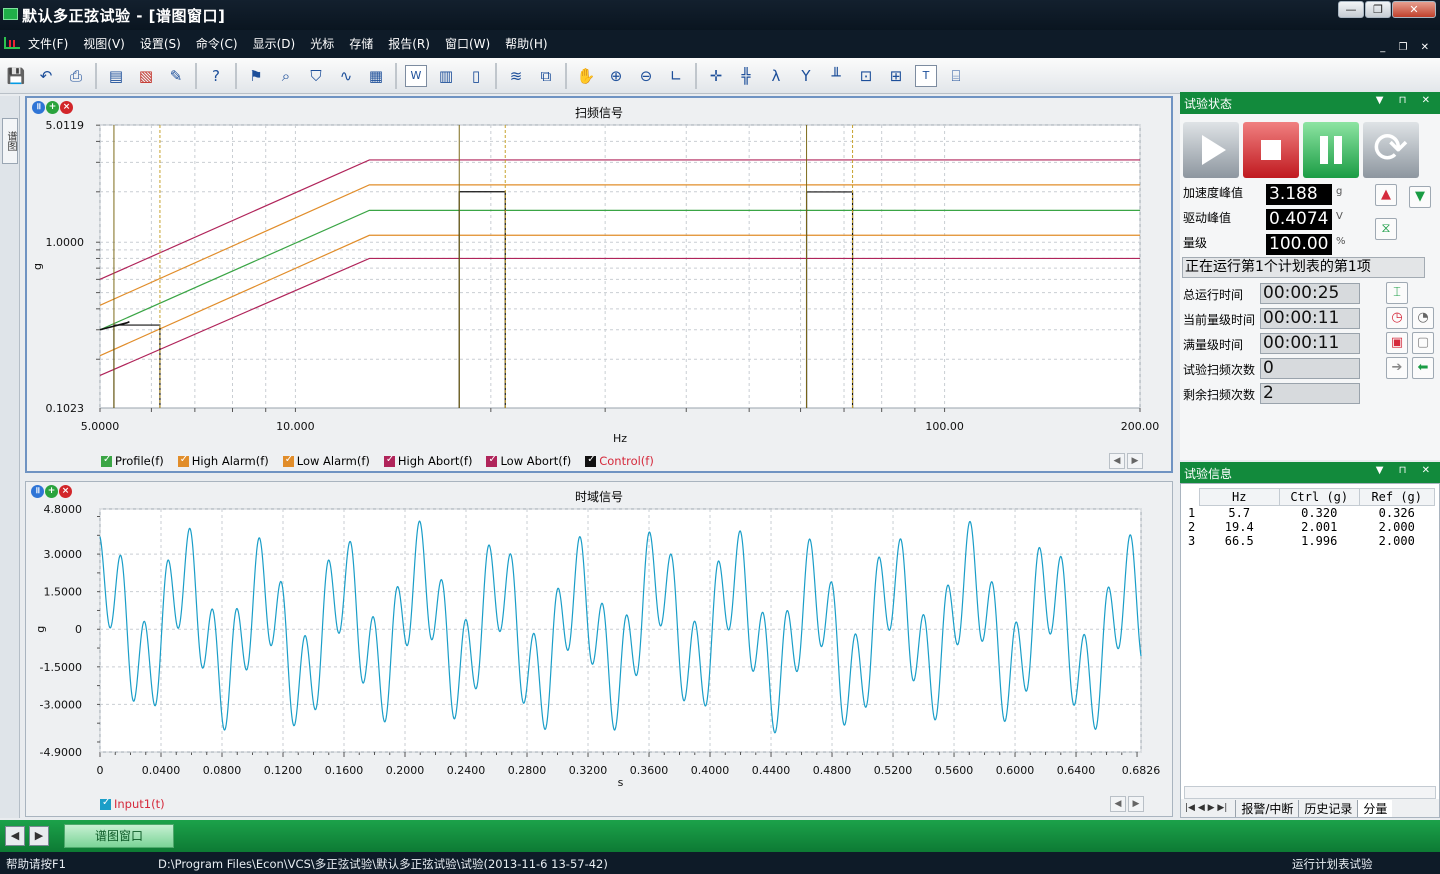 The width and height of the screenshot is (1440, 874). I want to click on level-up-button: ▲, so click(1386, 195).